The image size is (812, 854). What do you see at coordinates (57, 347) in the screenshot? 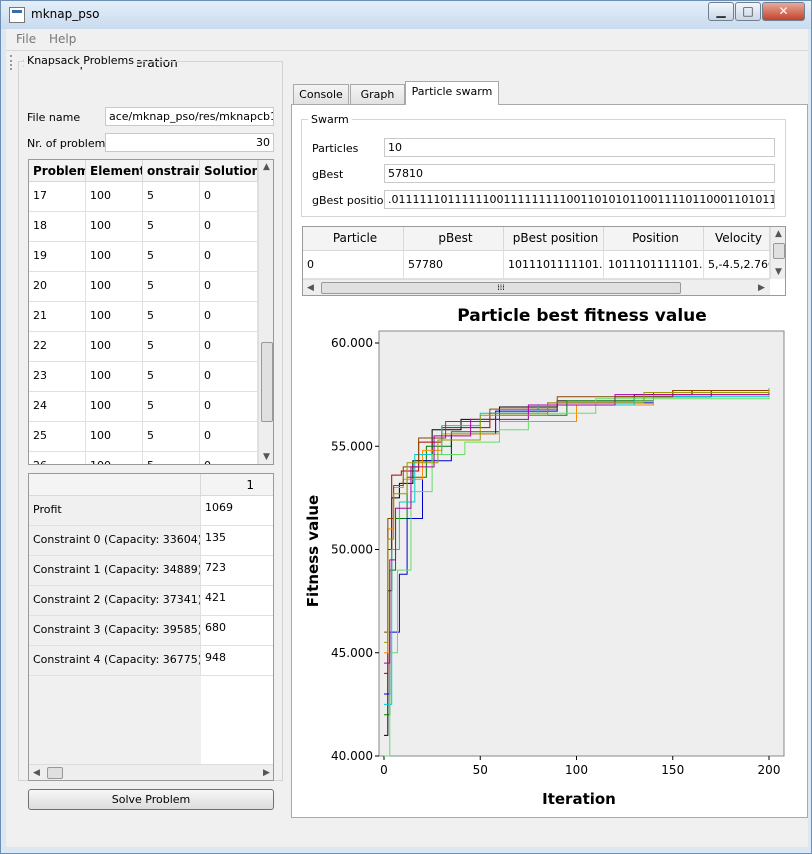
I see `problem-cell: 22` at bounding box center [57, 347].